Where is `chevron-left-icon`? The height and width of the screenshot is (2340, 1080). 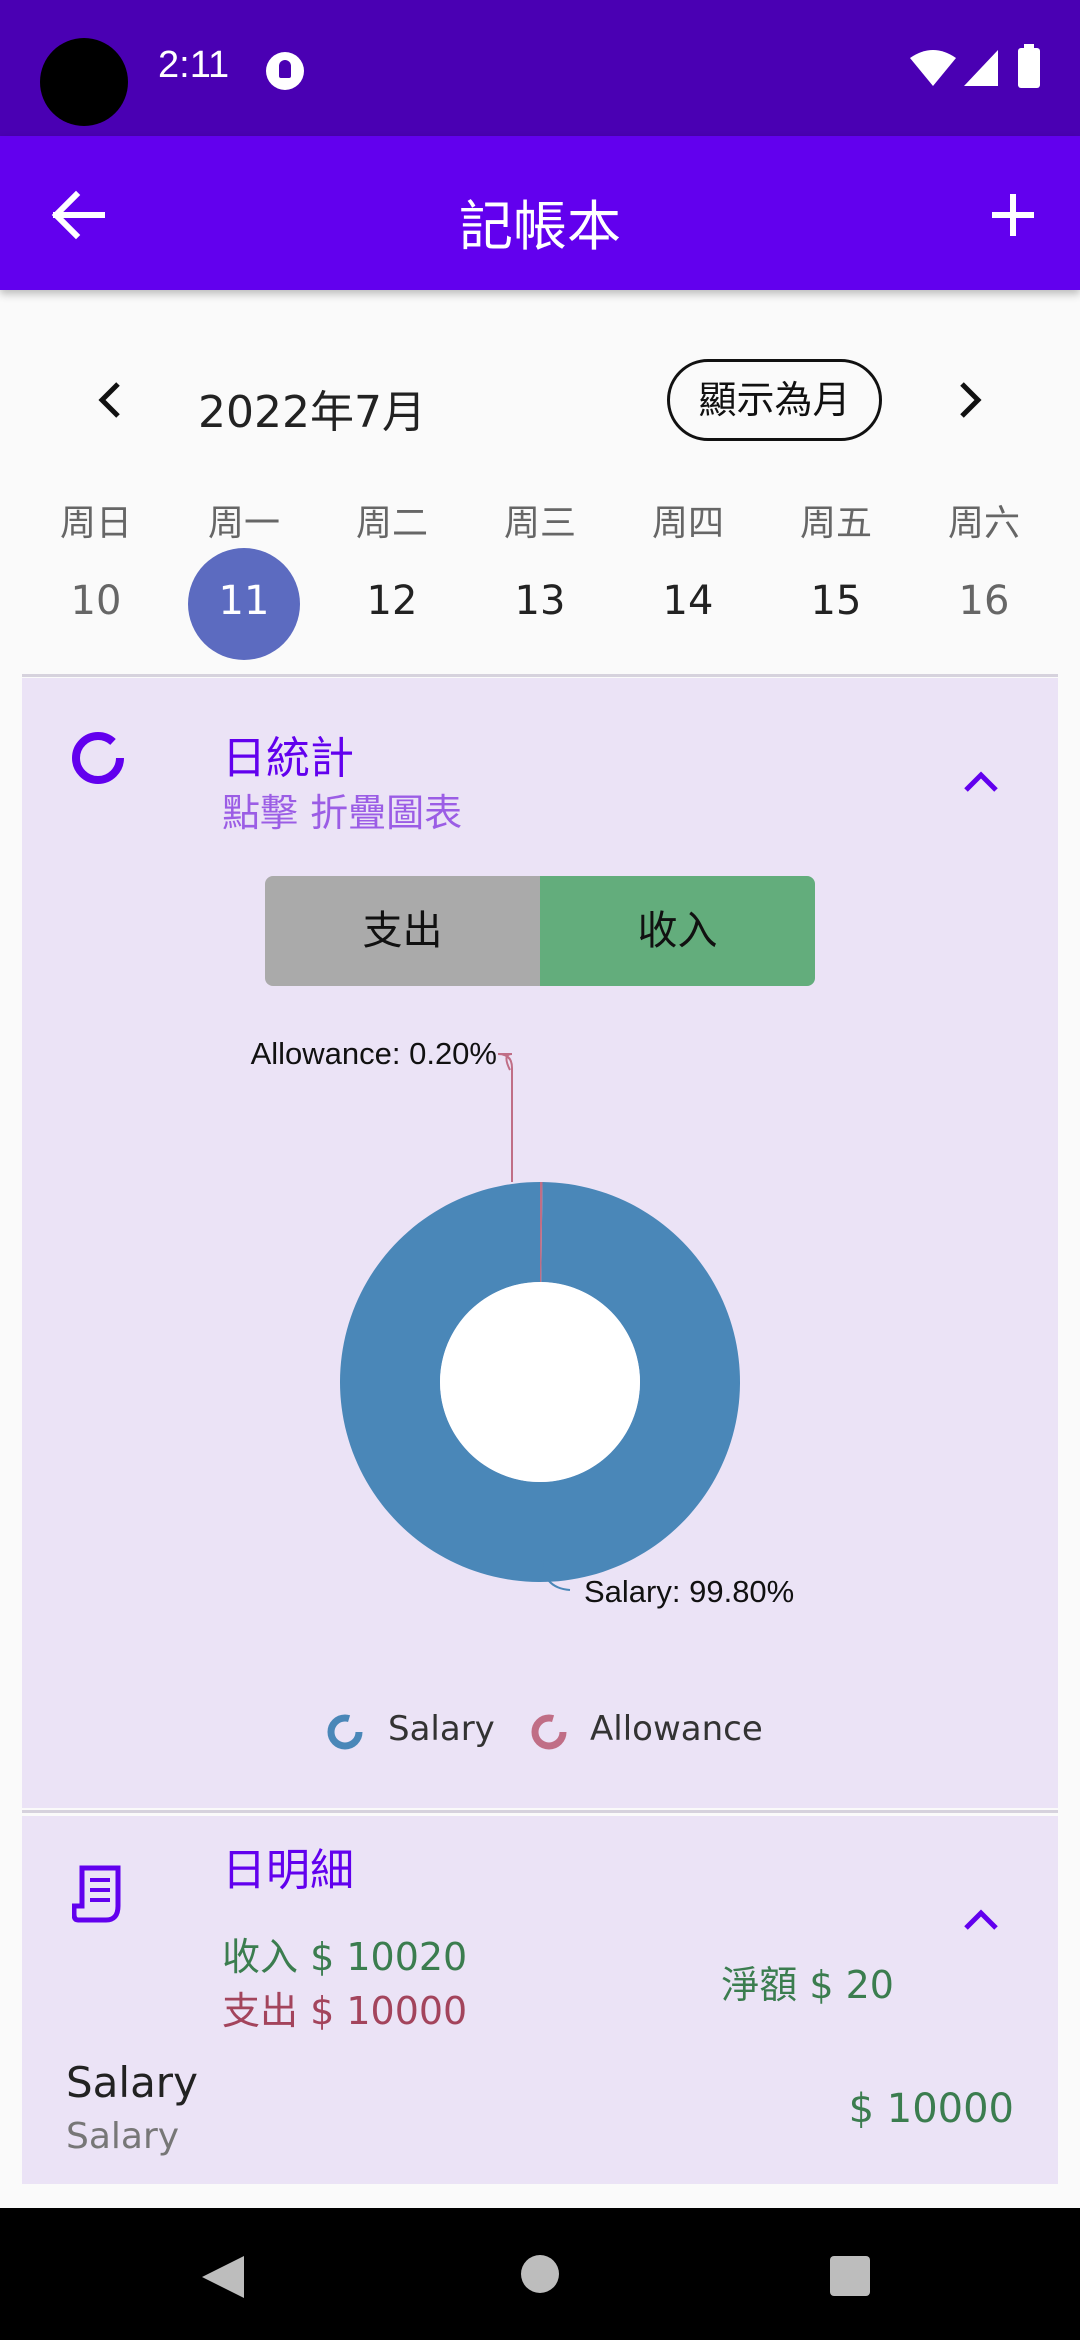 chevron-left-icon is located at coordinates (109, 400).